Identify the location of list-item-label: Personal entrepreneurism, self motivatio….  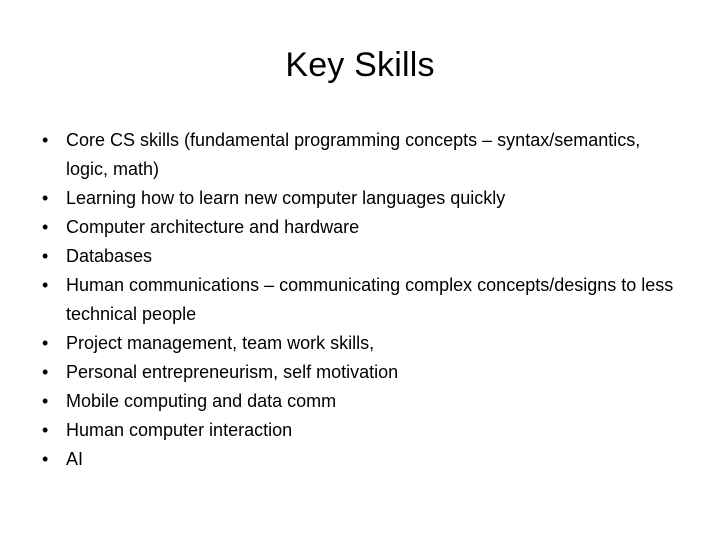
(232, 372).